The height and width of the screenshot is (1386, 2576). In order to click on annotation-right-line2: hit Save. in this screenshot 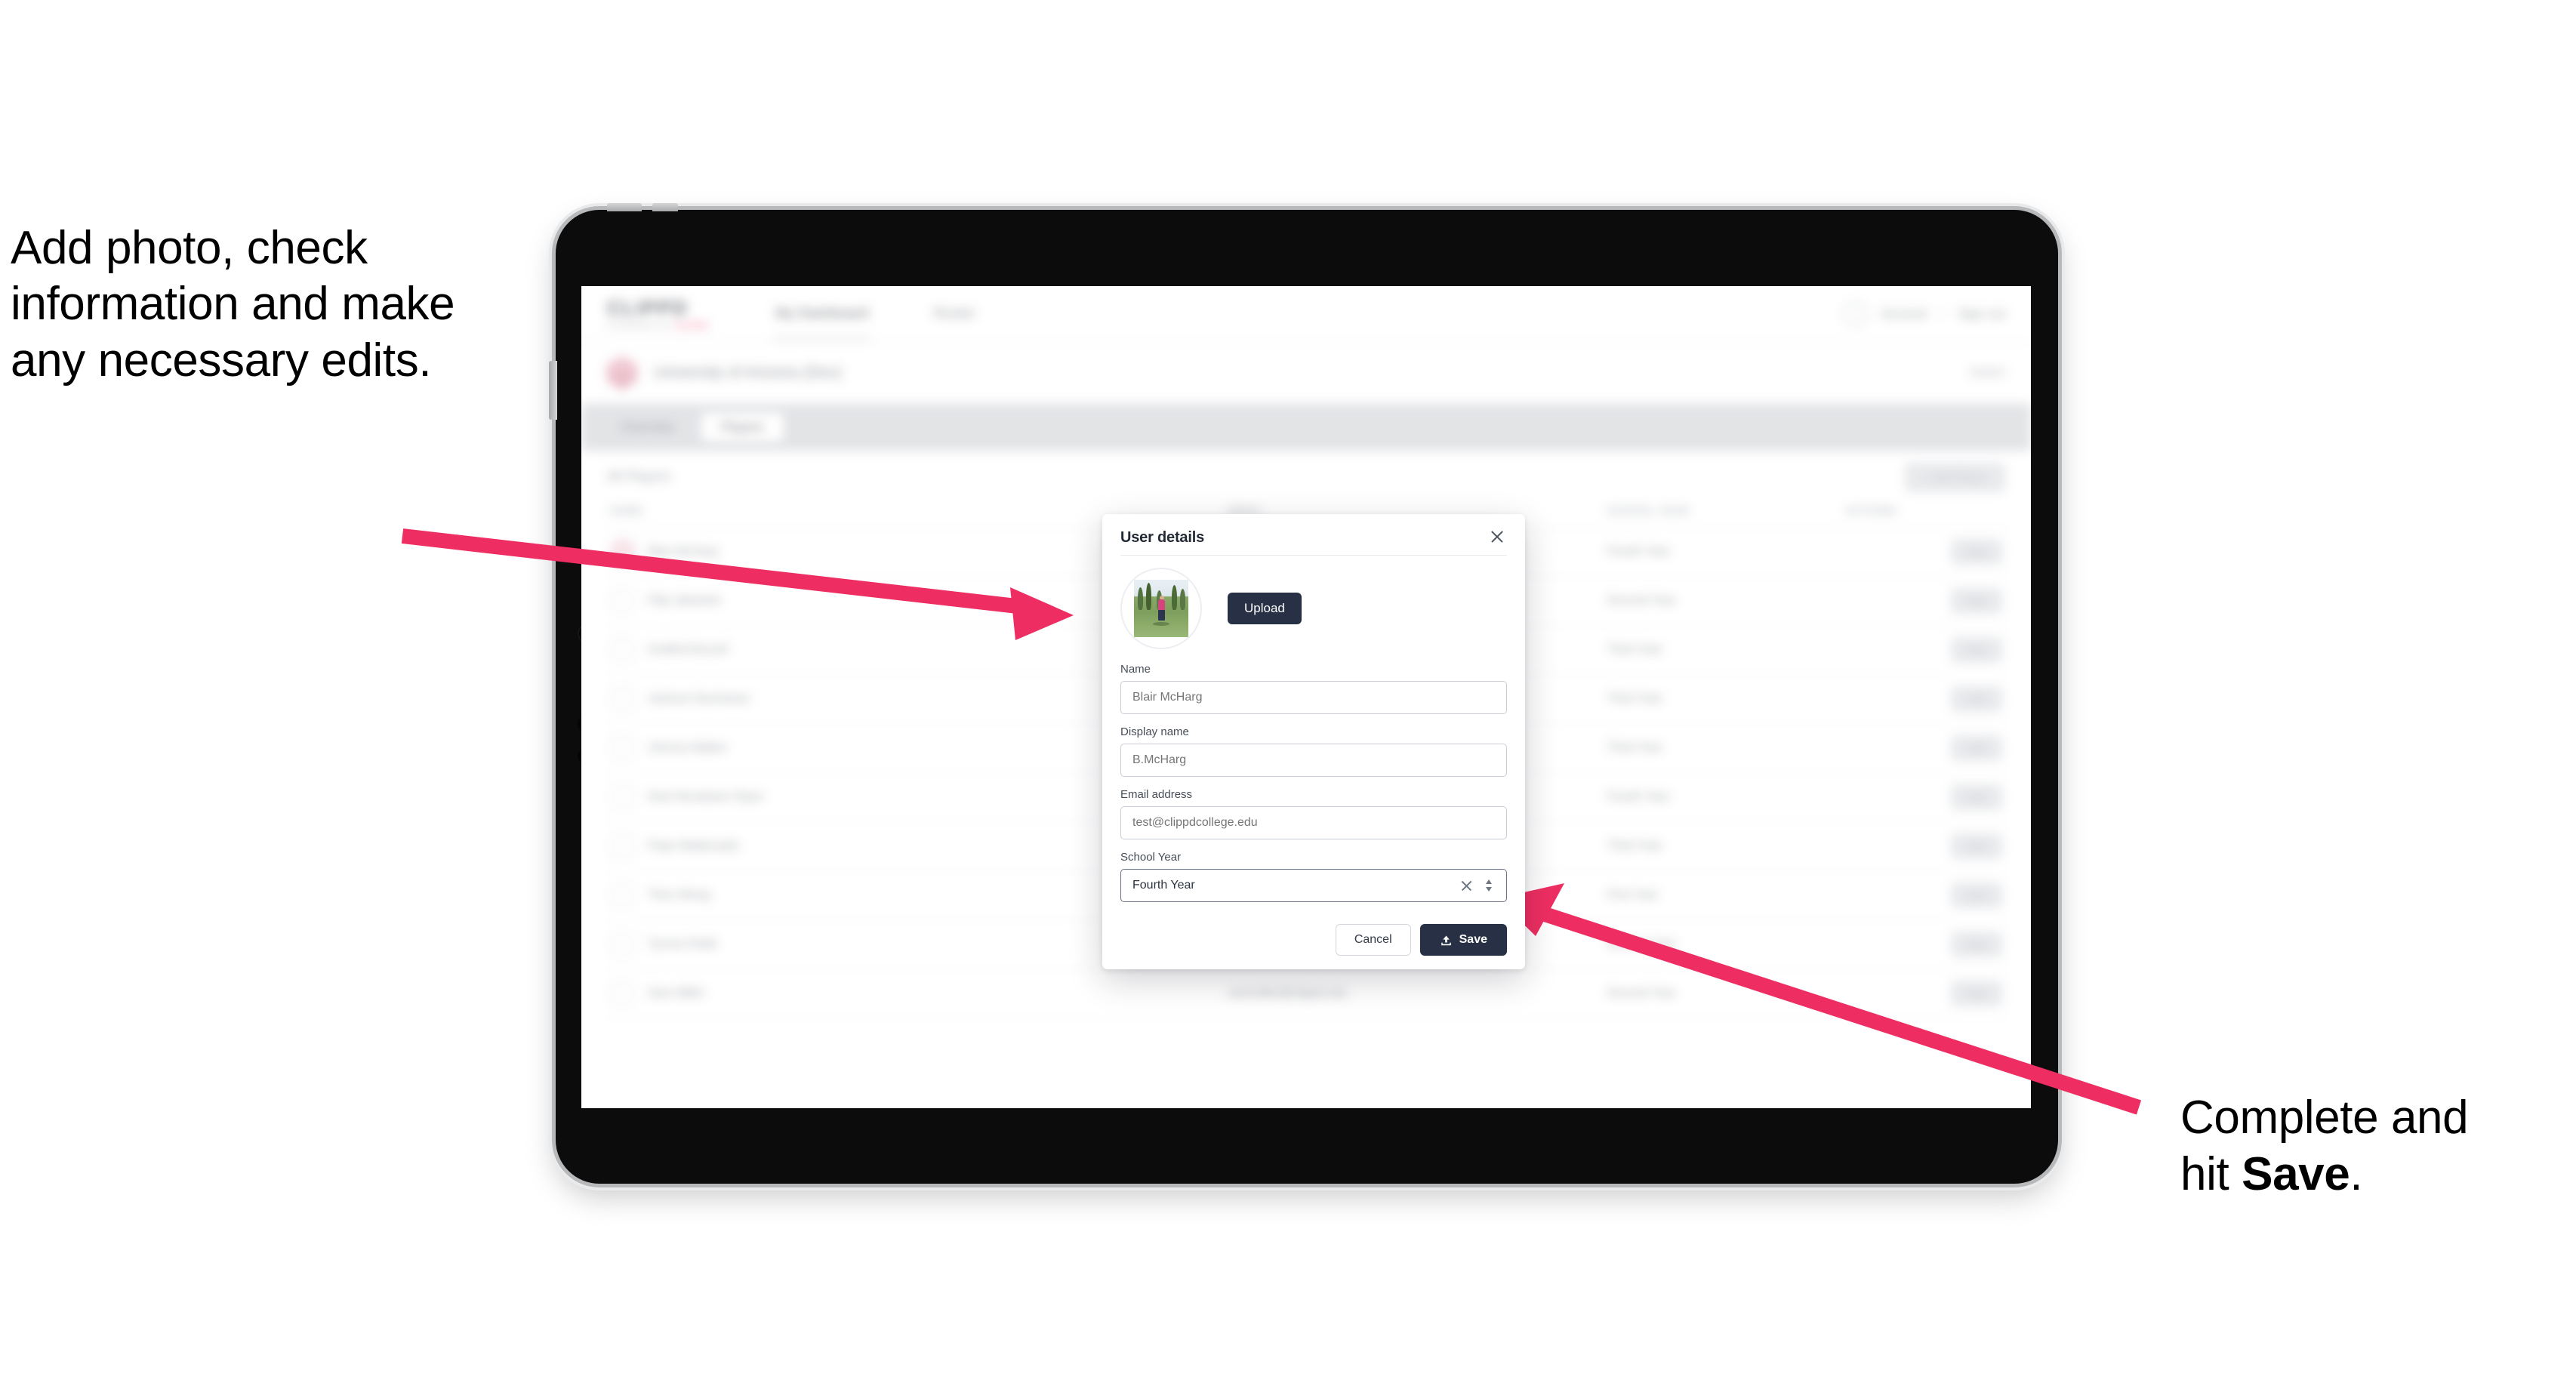, I will do `click(2376, 1175)`.